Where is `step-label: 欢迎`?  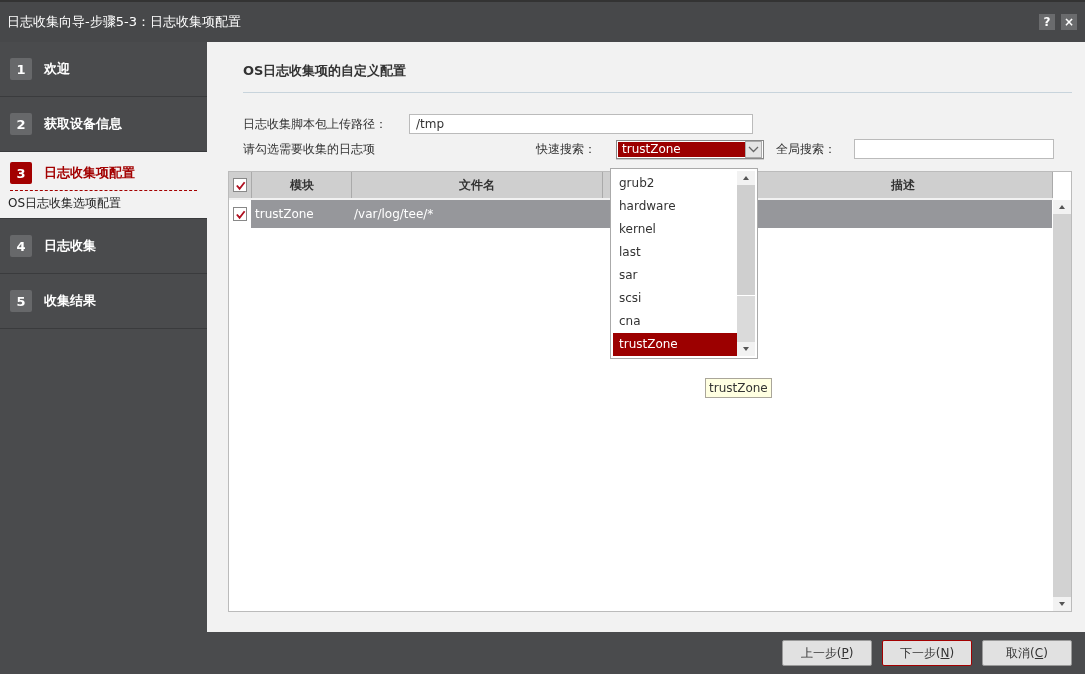
step-label: 欢迎 is located at coordinates (57, 69).